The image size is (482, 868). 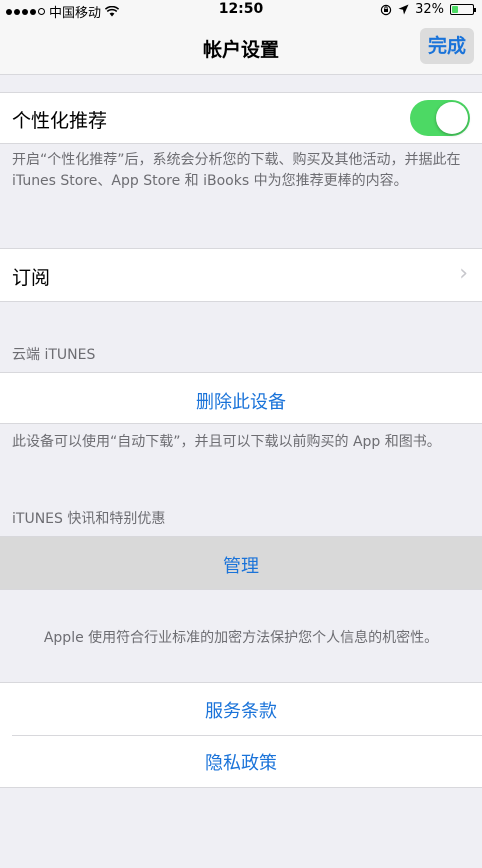 I want to click on status-right: 32%, so click(x=428, y=9).